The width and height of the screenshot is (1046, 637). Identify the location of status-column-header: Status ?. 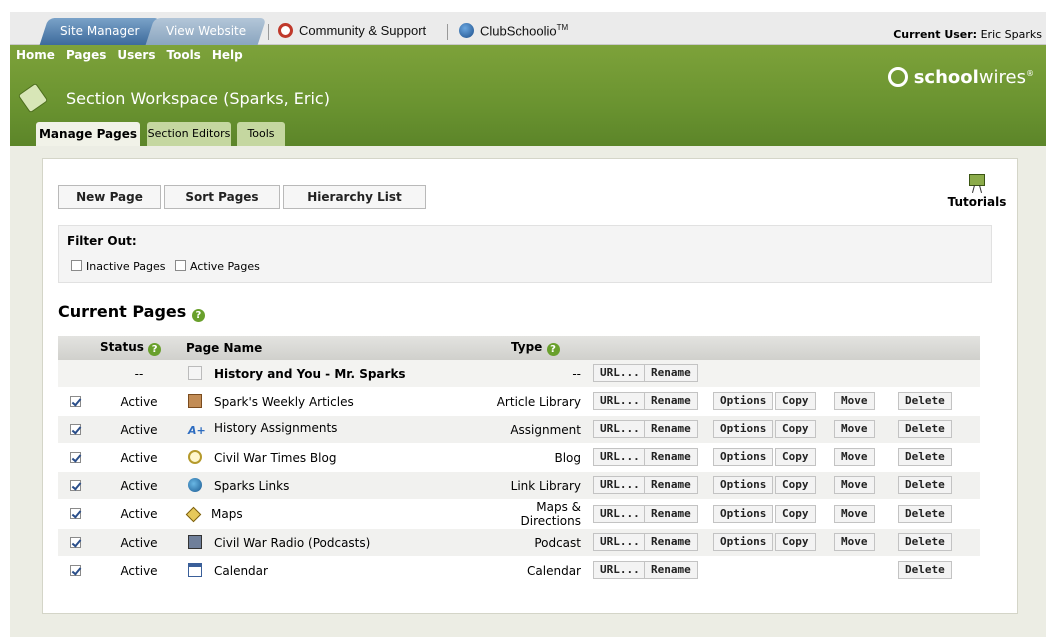
(139, 348).